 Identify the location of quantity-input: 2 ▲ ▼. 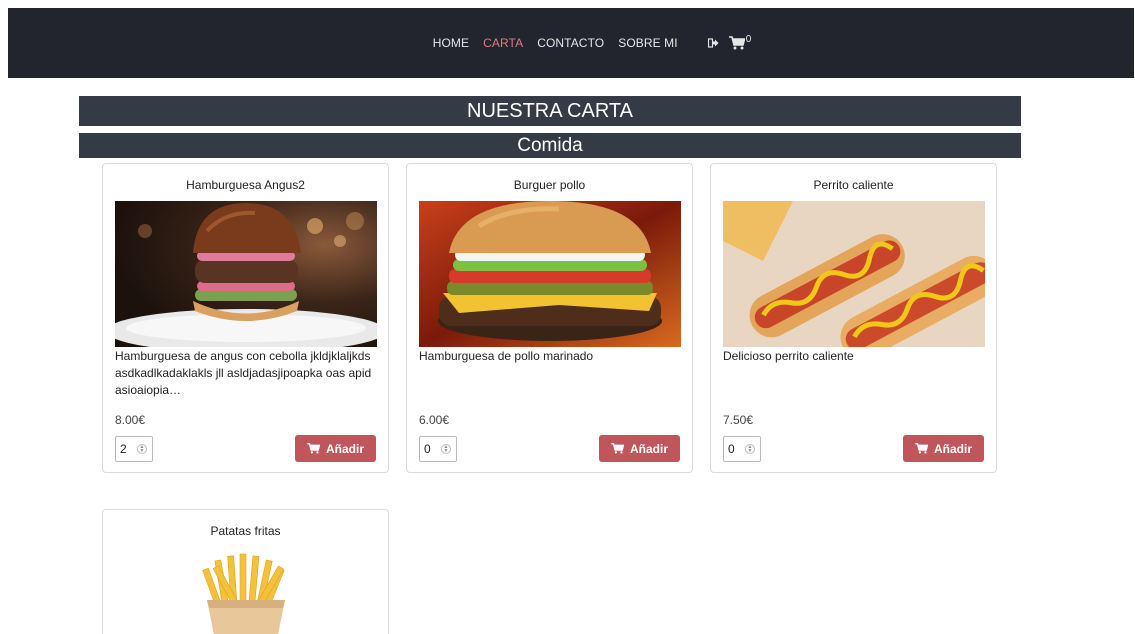
(134, 449).